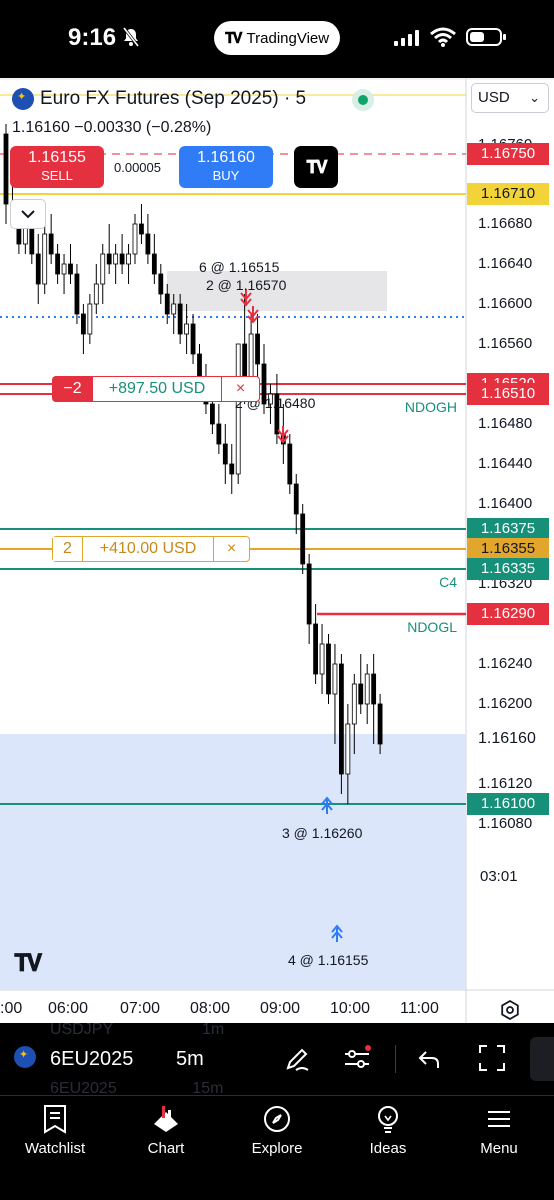 The height and width of the screenshot is (1200, 554). Describe the element at coordinates (505, 343) in the screenshot. I see `price-axis-label: 1.16560` at that location.